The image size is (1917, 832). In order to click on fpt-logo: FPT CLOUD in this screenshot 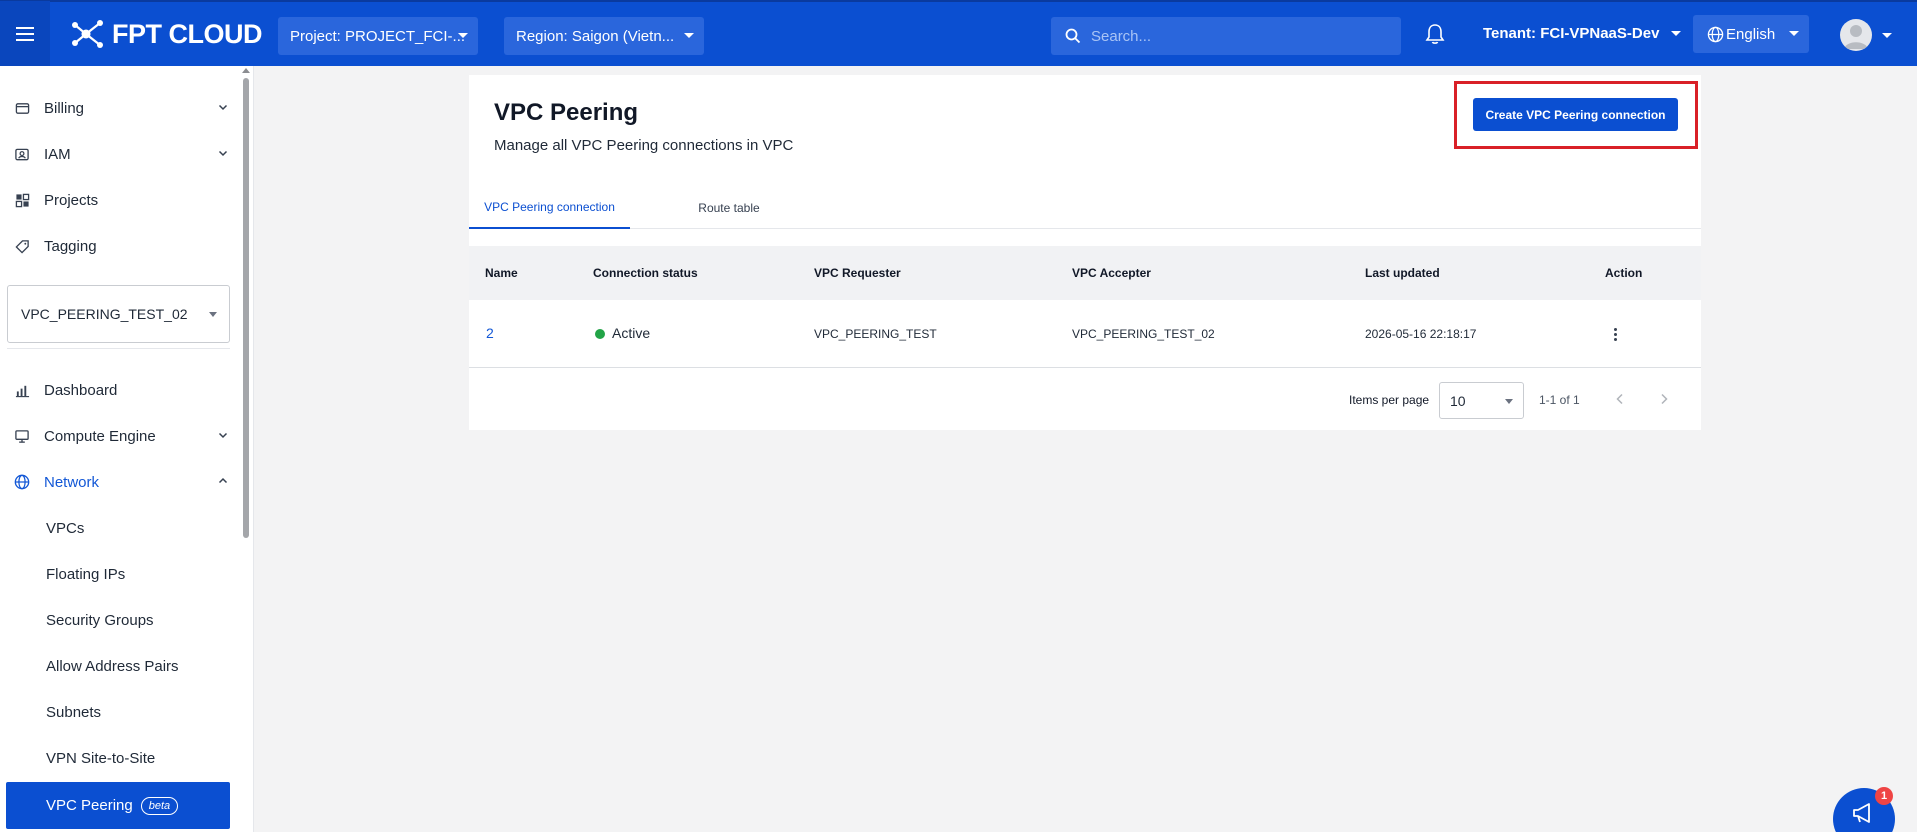, I will do `click(166, 34)`.